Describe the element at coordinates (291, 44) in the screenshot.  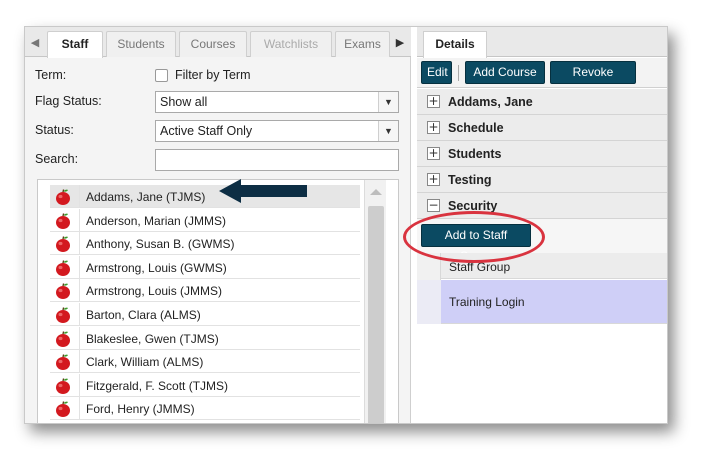
I see `tab-watchlists: Watchlists` at that location.